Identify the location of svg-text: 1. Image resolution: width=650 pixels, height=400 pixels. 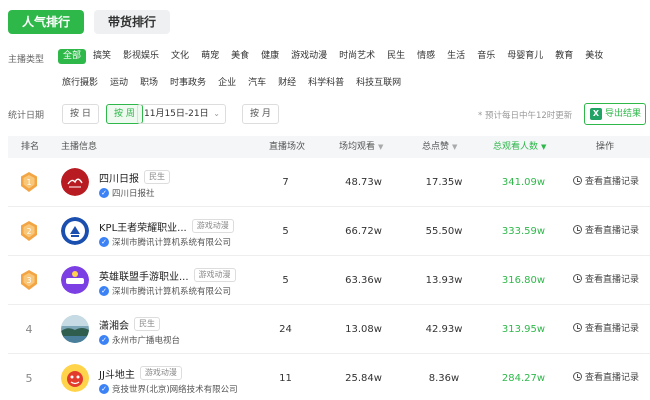
(28, 182).